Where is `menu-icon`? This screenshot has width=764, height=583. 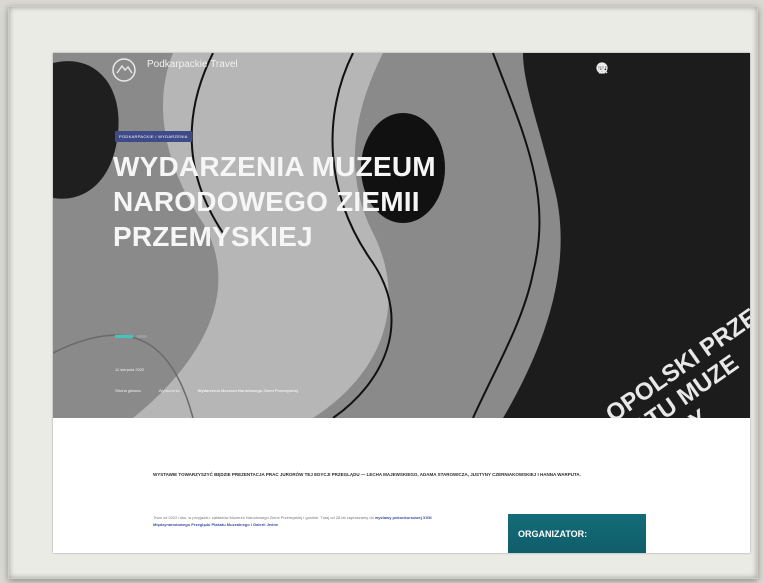
menu-icon is located at coordinates (650, 70).